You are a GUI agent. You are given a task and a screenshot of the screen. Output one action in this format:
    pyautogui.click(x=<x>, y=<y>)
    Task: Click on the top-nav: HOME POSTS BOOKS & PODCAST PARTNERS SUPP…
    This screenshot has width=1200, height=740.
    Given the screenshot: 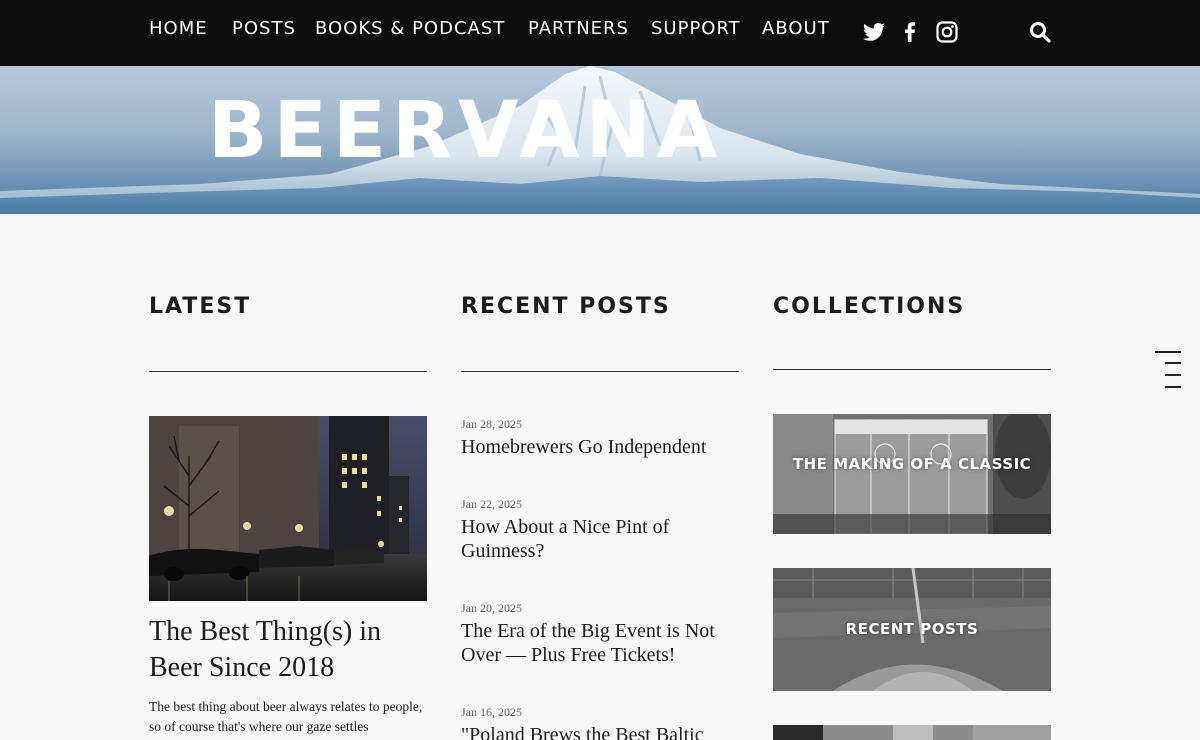 What is the action you would take?
    pyautogui.click(x=600, y=33)
    